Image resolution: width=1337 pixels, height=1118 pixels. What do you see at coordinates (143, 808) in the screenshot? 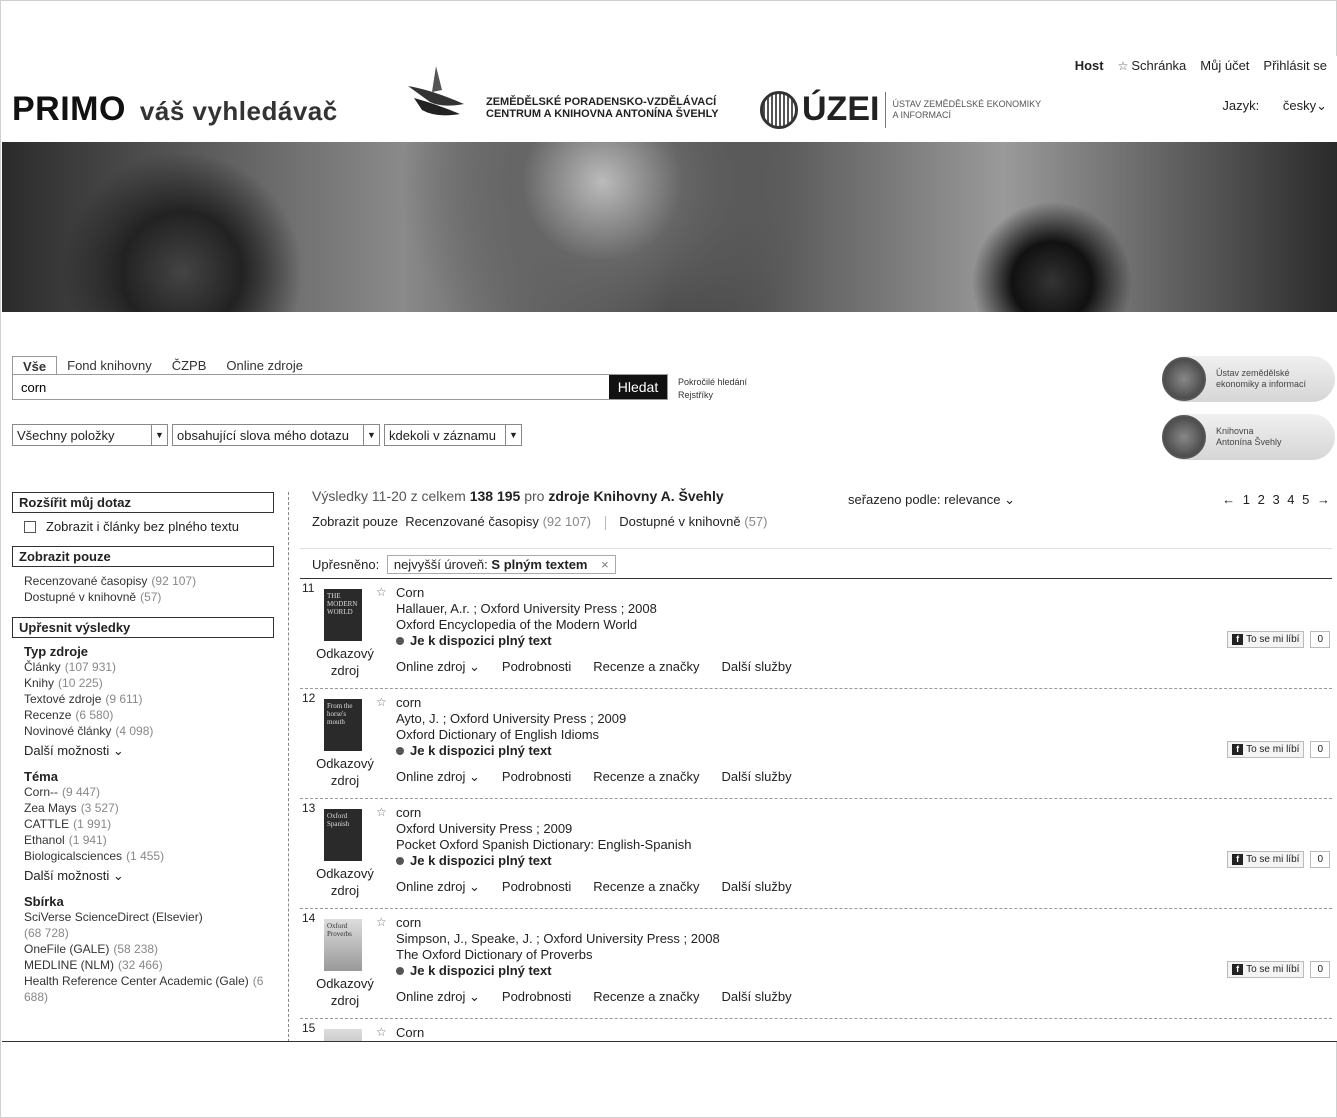
I see `facet-topic-item: Zea Mays (3 527)` at bounding box center [143, 808].